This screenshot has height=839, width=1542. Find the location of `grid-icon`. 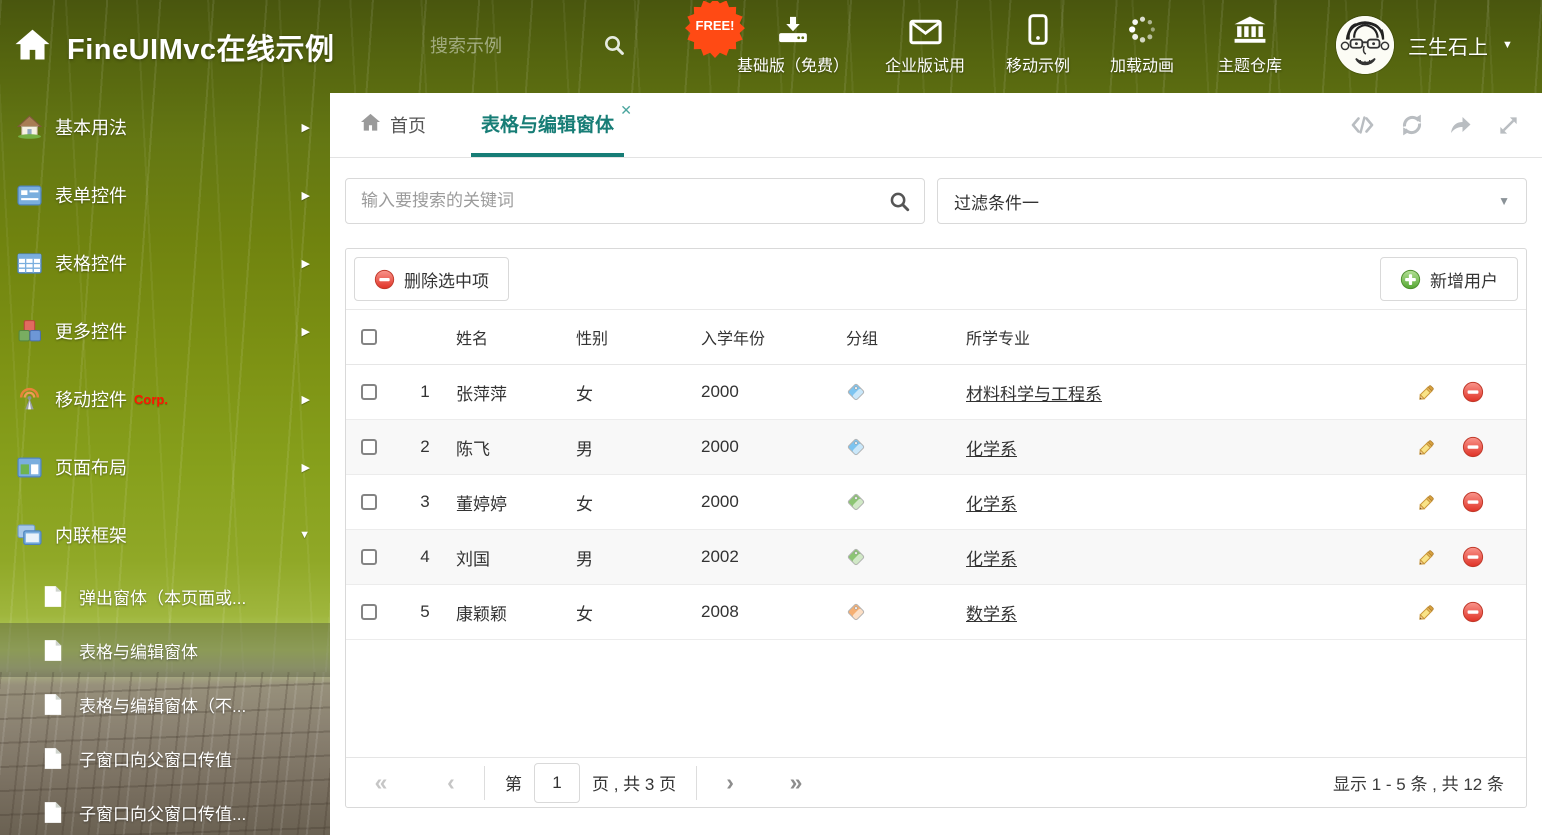

grid-icon is located at coordinates (29, 263).